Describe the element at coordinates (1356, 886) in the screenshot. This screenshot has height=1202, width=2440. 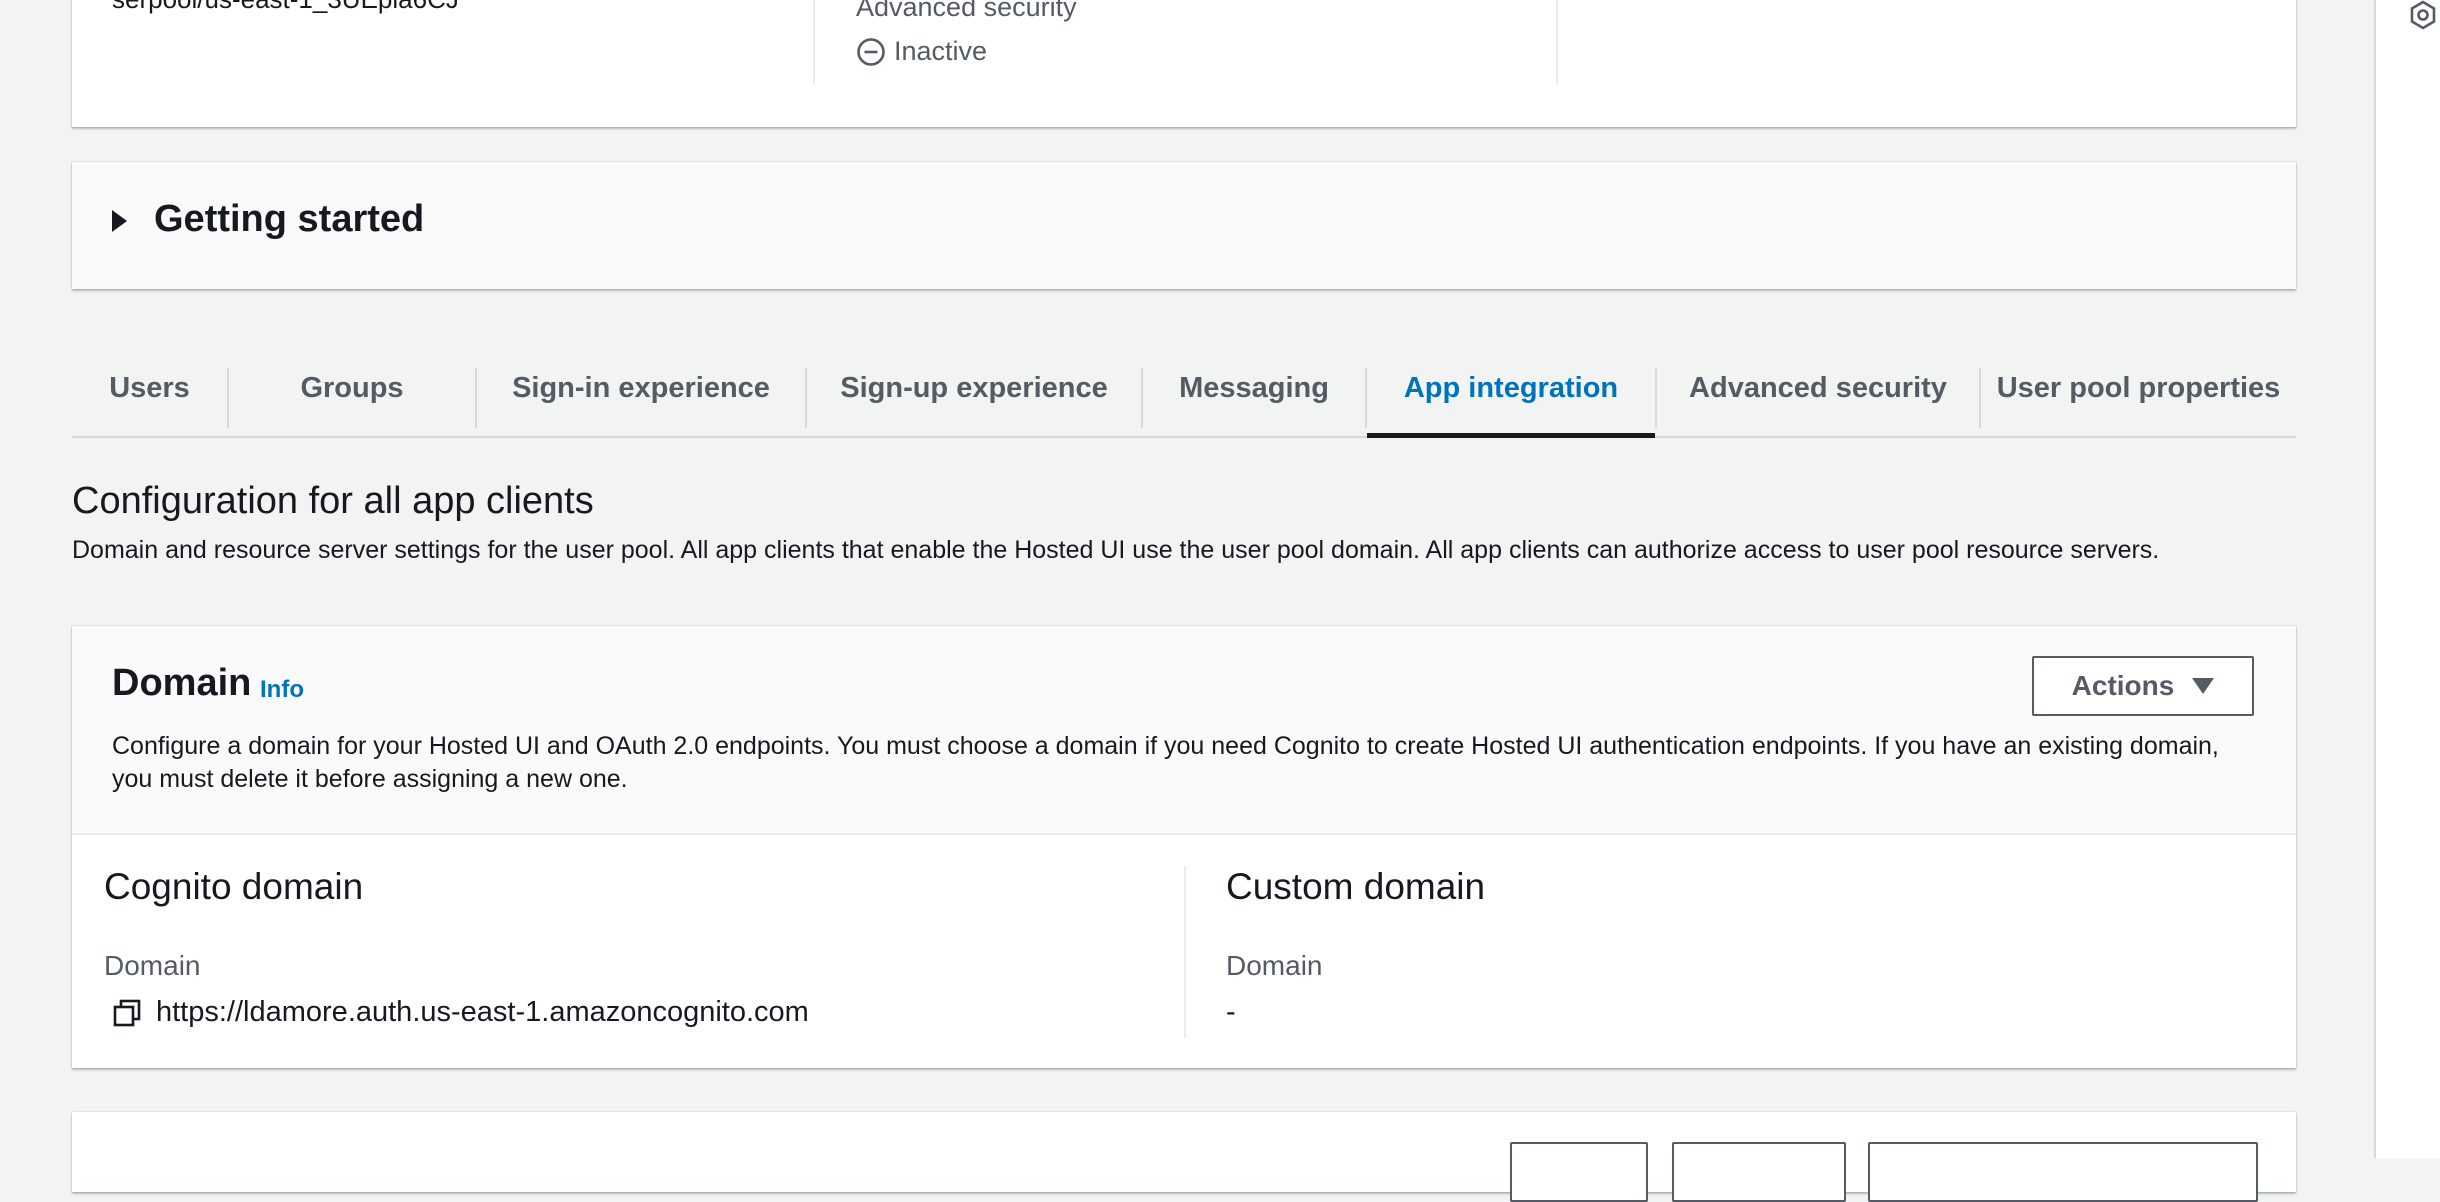
I see `custom-domain-title: Custom domain` at that location.